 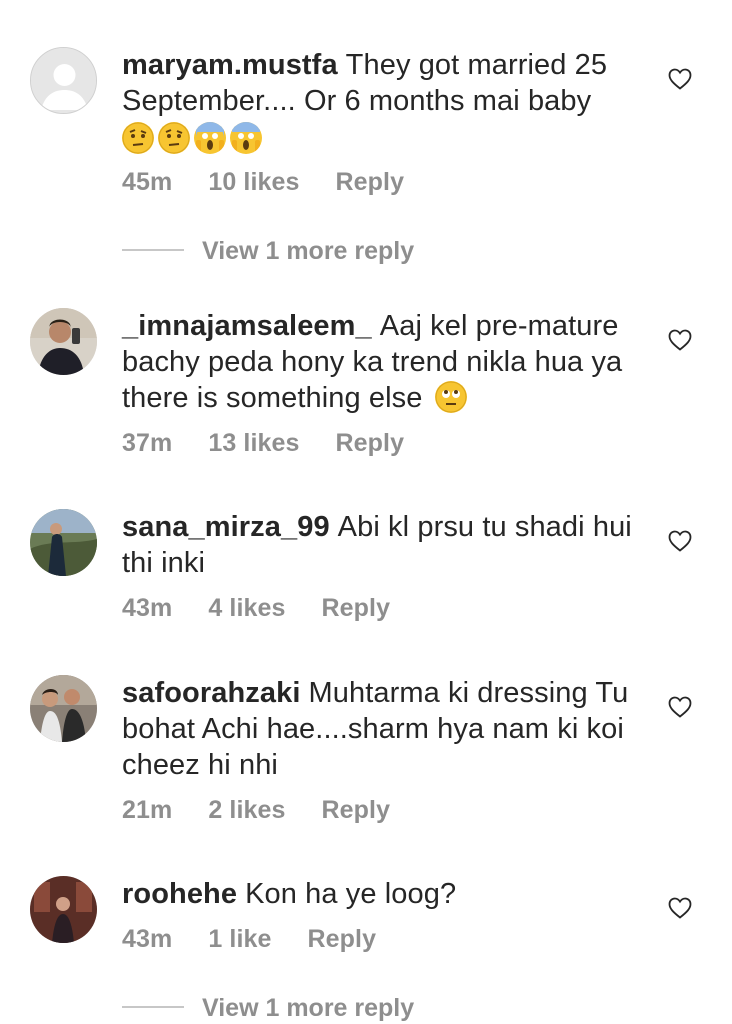 What do you see at coordinates (230, 65) in the screenshot?
I see `comment-username: maryam.mustfa` at bounding box center [230, 65].